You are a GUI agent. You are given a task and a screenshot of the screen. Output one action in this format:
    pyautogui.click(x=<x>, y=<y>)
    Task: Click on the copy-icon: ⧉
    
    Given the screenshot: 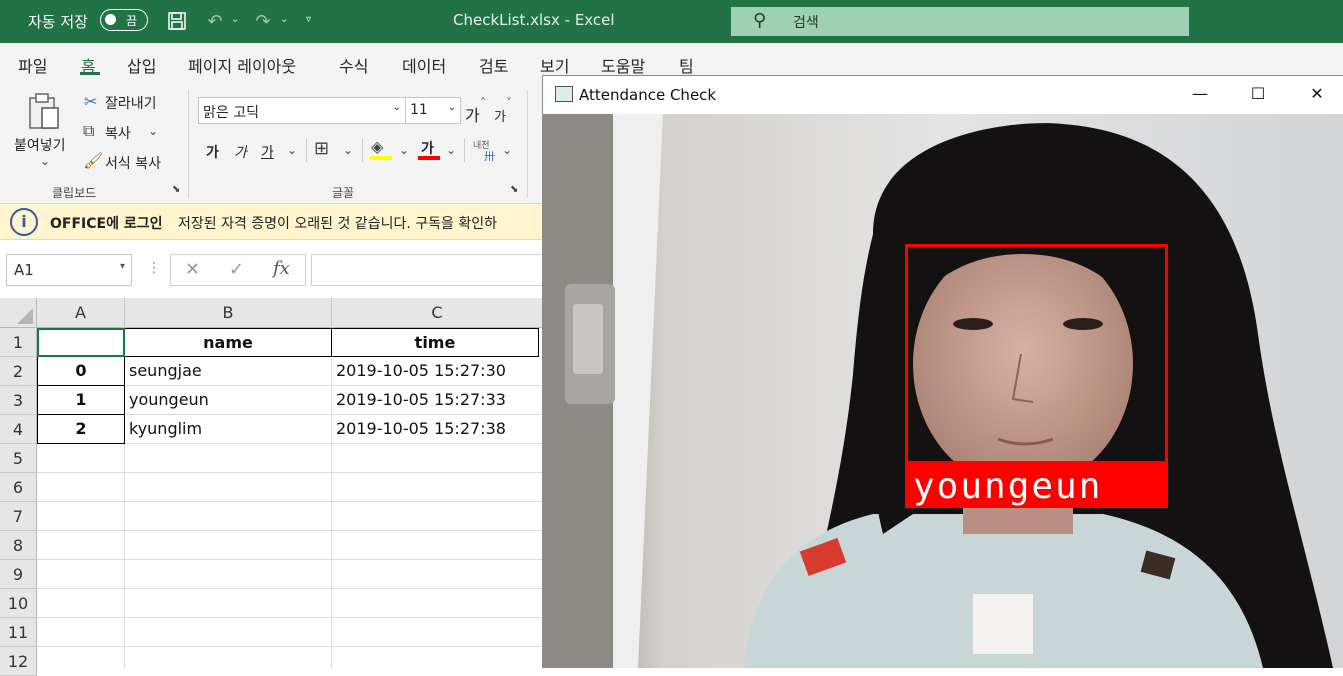 What is the action you would take?
    pyautogui.click(x=89, y=130)
    